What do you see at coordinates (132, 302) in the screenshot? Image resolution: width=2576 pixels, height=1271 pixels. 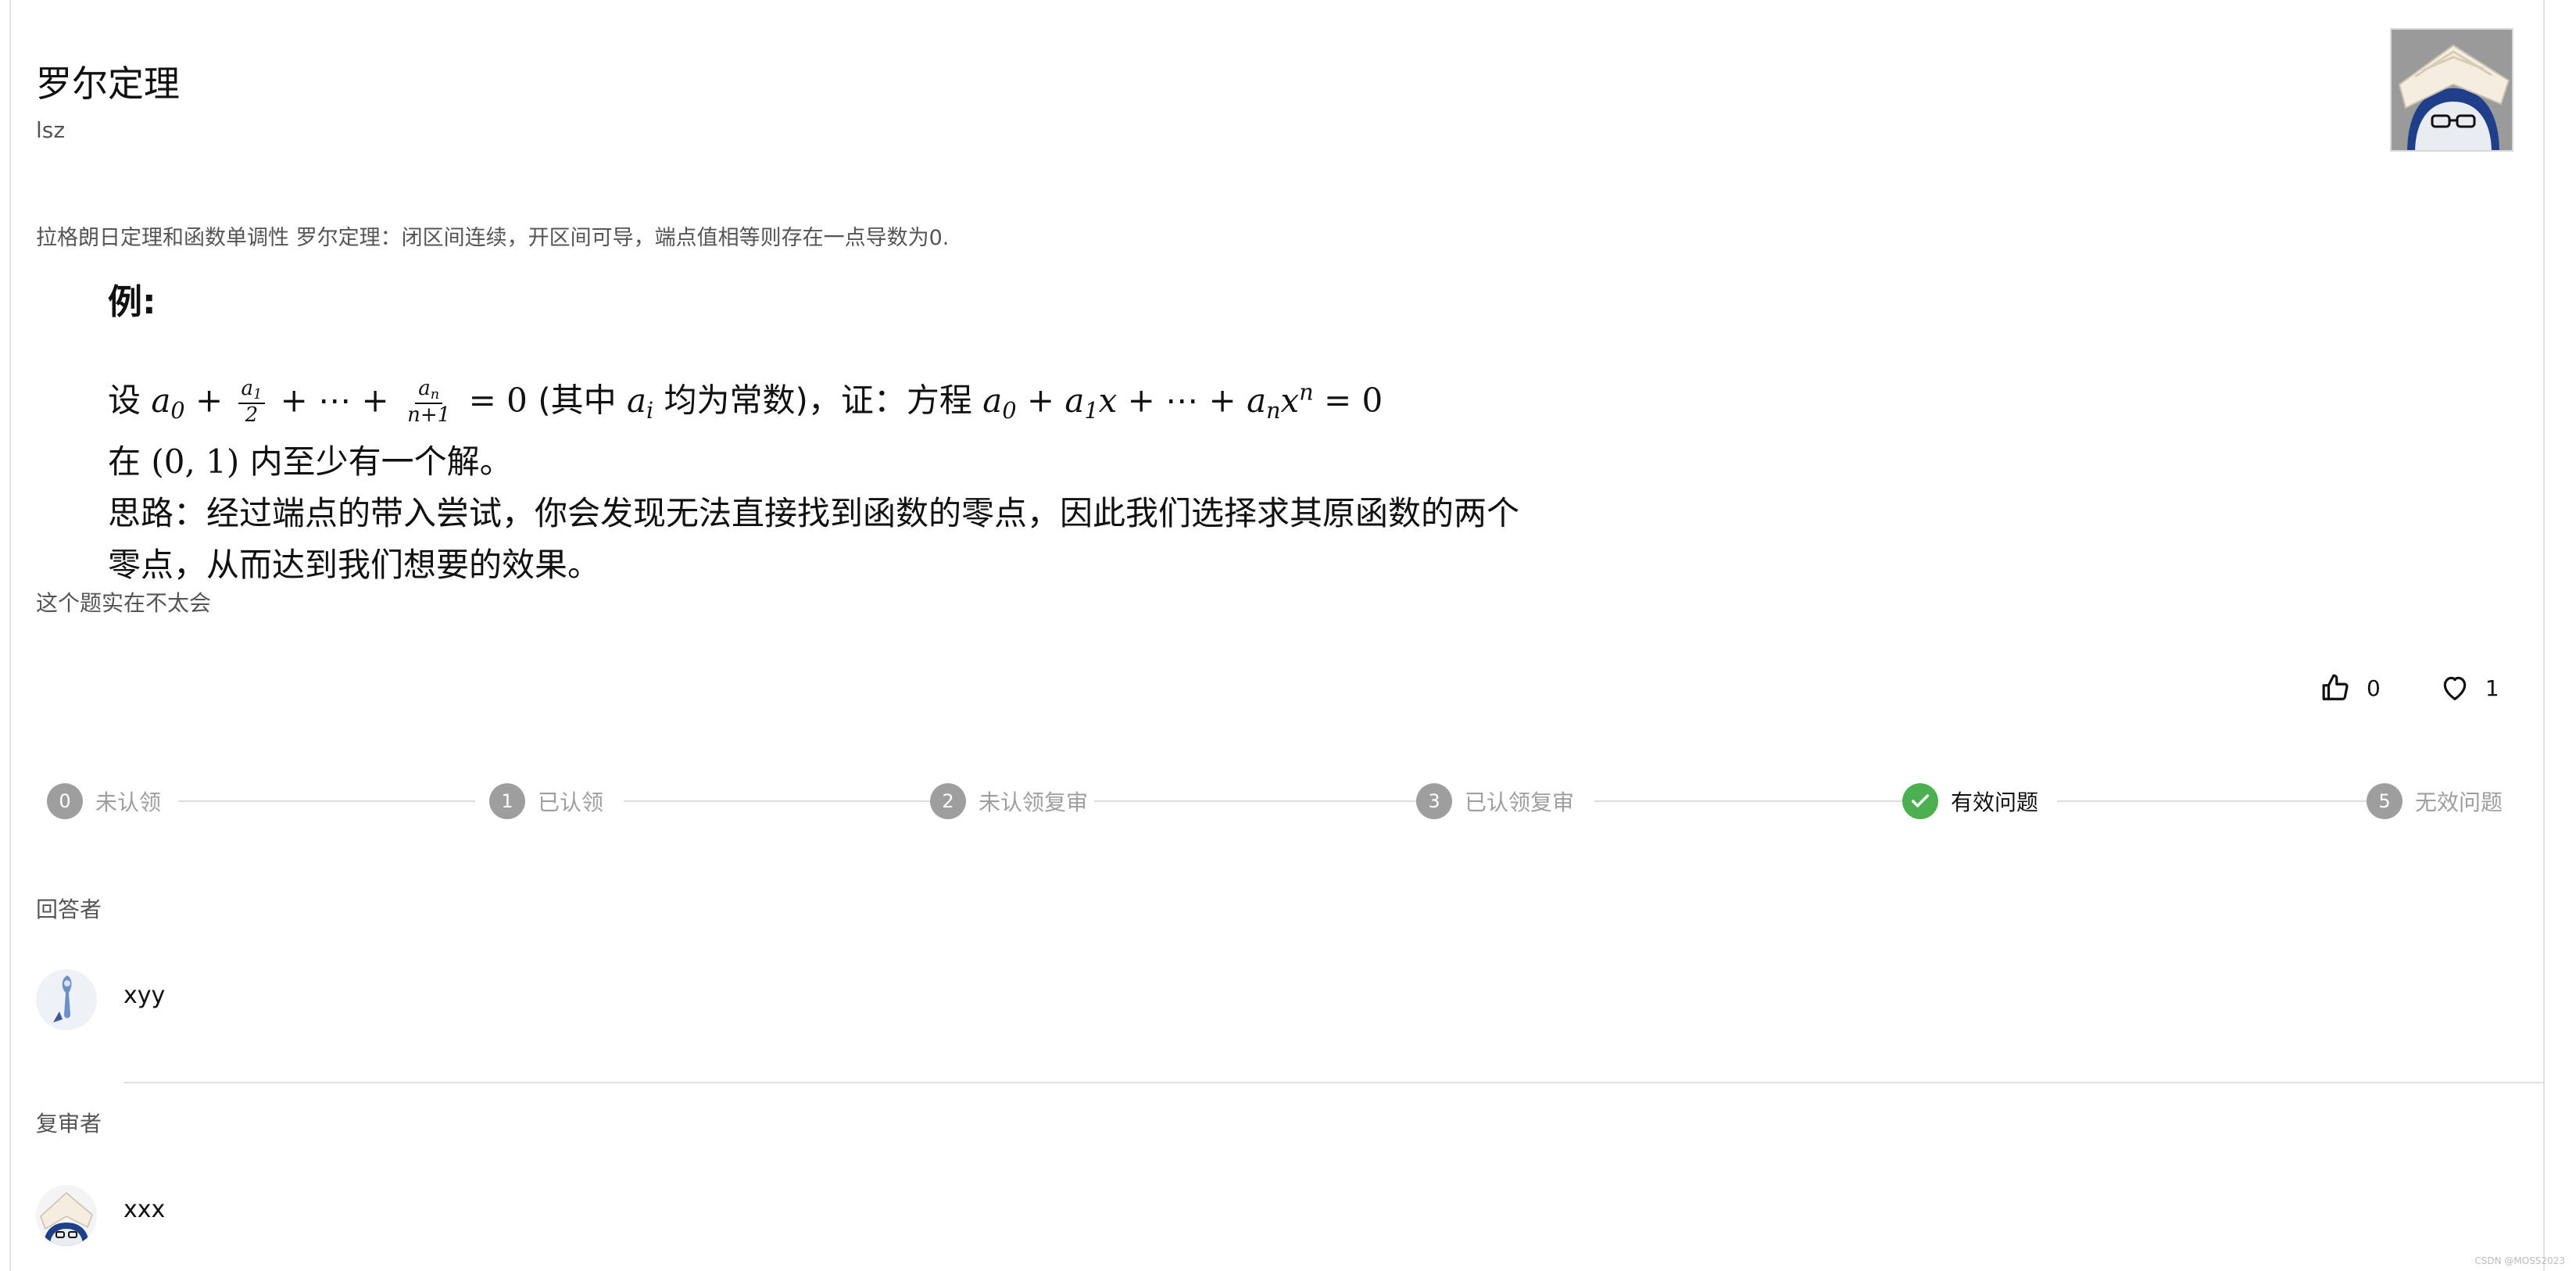 I see `example-heading: 例:` at bounding box center [132, 302].